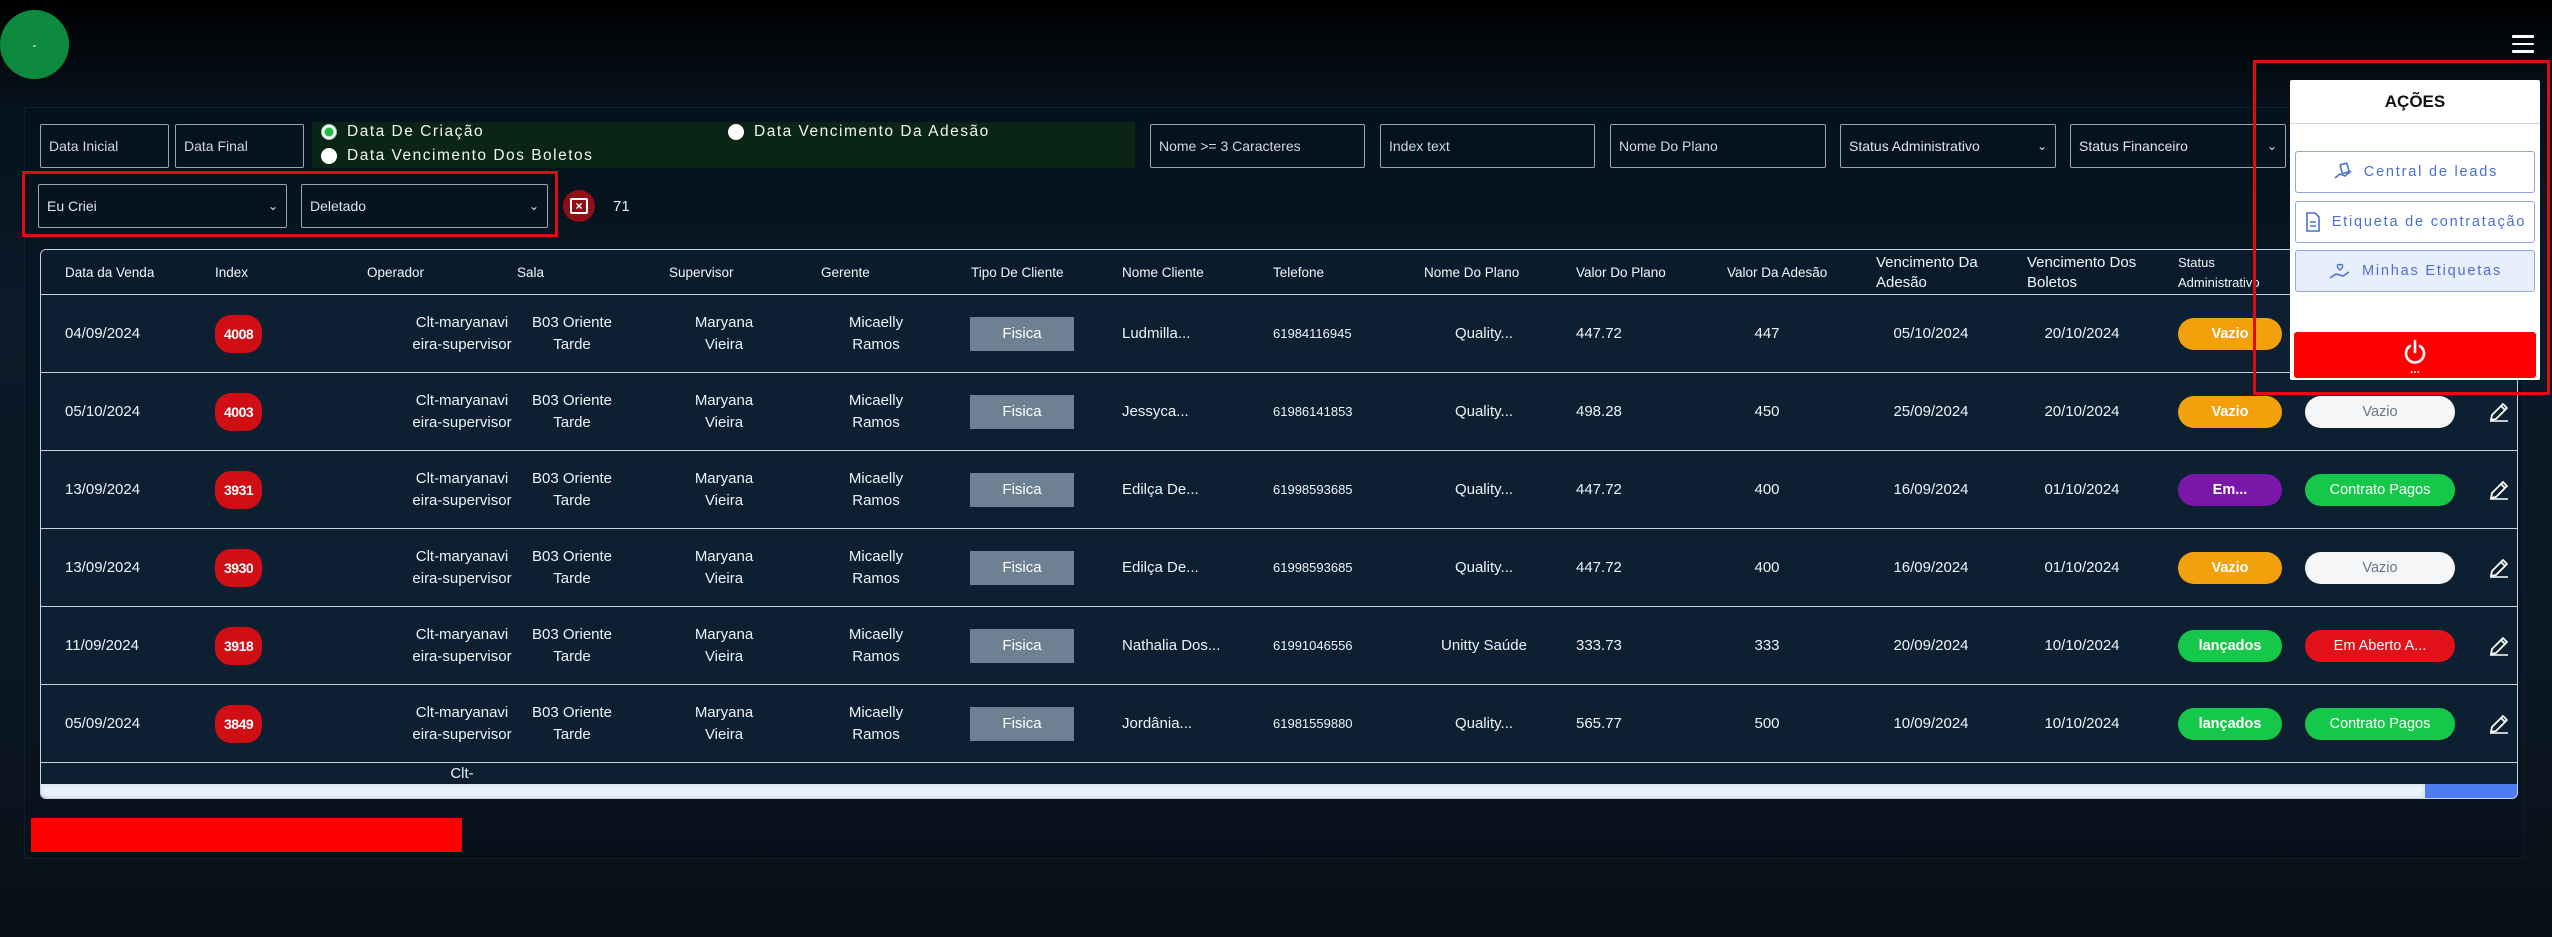 This screenshot has width=2552, height=937. What do you see at coordinates (109, 272) in the screenshot?
I see `th-data-venda: Data da Venda` at bounding box center [109, 272].